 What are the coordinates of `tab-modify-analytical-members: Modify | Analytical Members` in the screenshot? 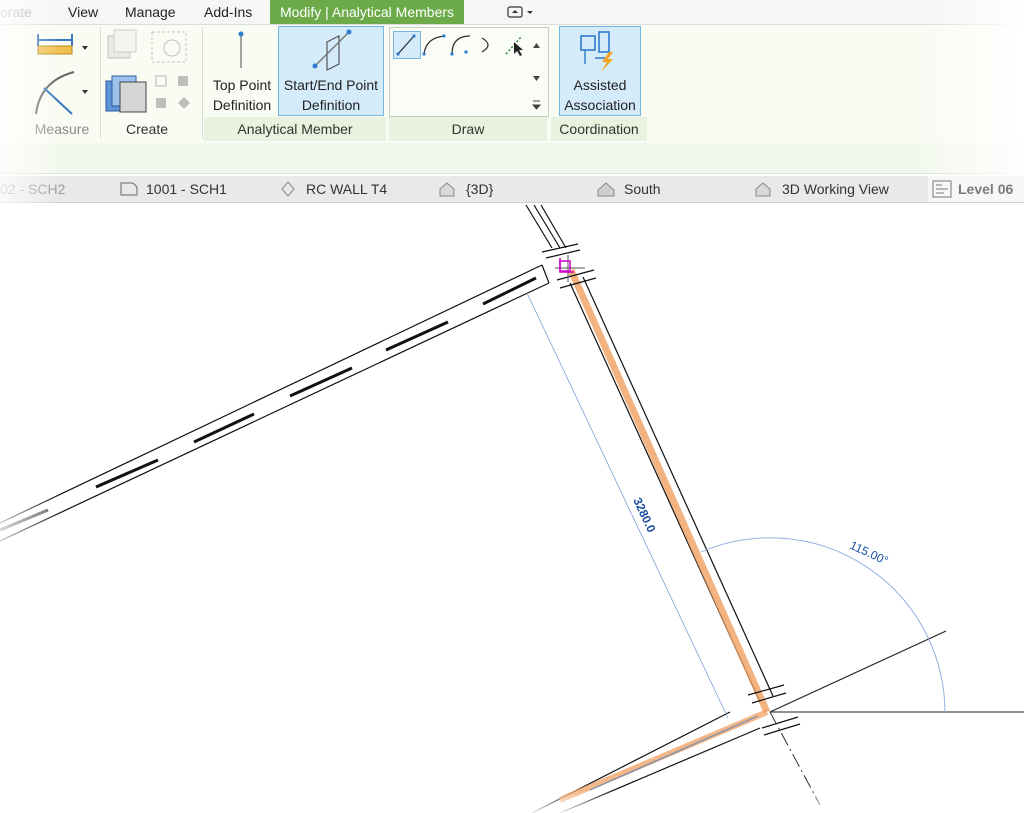 It's located at (367, 12).